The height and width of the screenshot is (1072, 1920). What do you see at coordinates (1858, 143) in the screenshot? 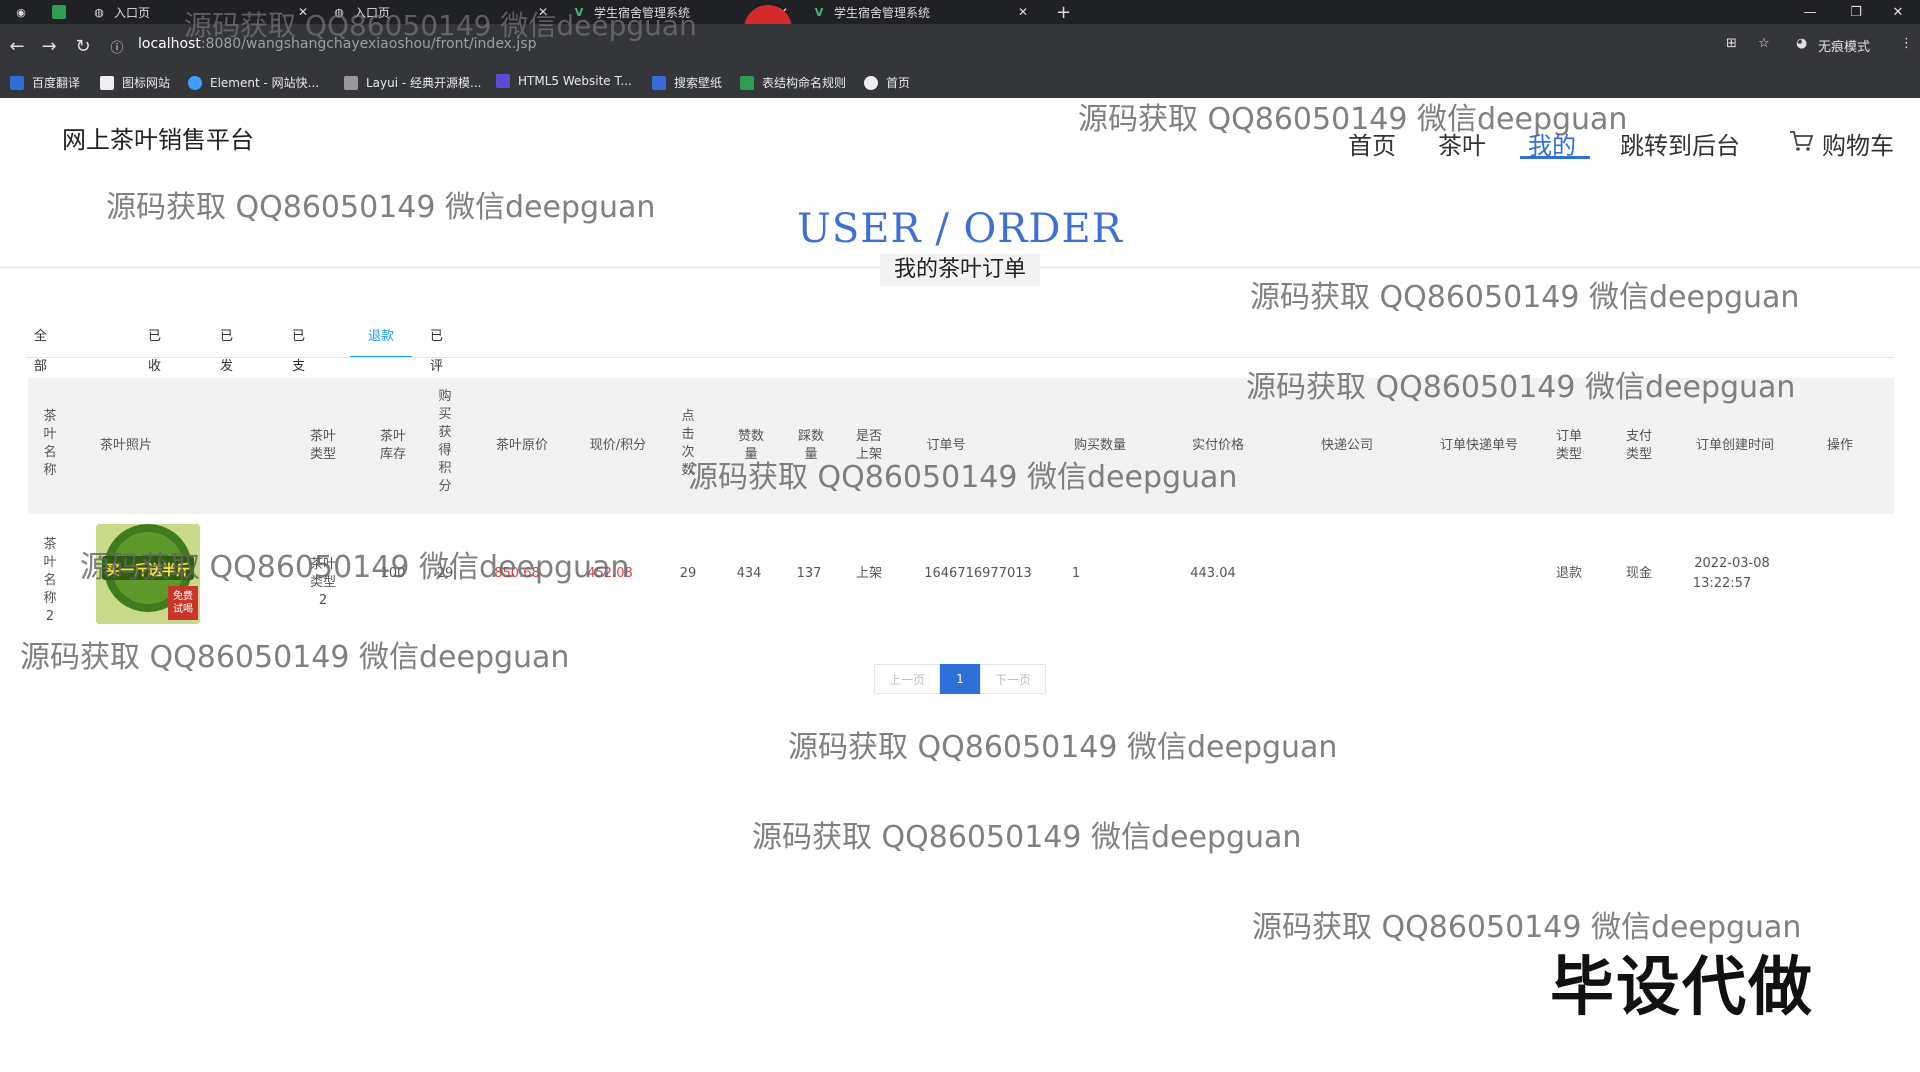
I see `nav-cart: 购物车` at bounding box center [1858, 143].